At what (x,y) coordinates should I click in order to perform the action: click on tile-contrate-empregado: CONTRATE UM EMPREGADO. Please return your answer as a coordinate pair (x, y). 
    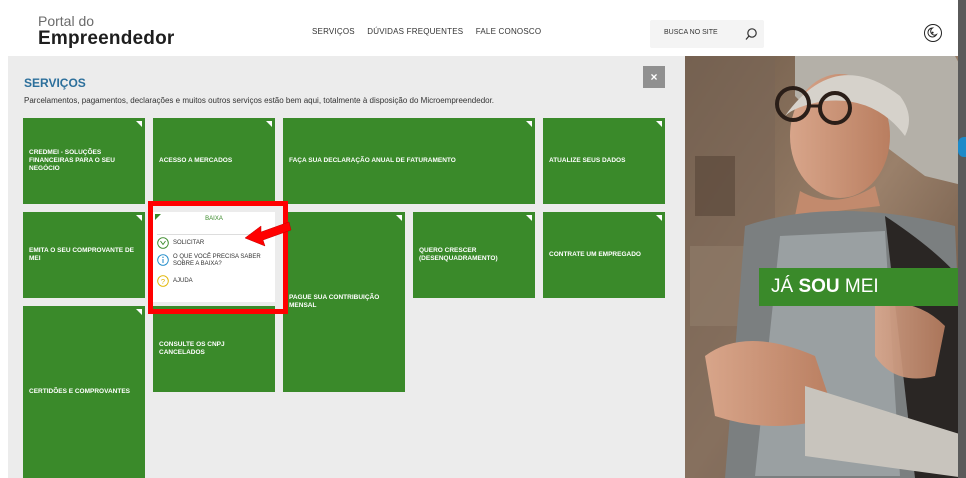
    Looking at the image, I should click on (604, 255).